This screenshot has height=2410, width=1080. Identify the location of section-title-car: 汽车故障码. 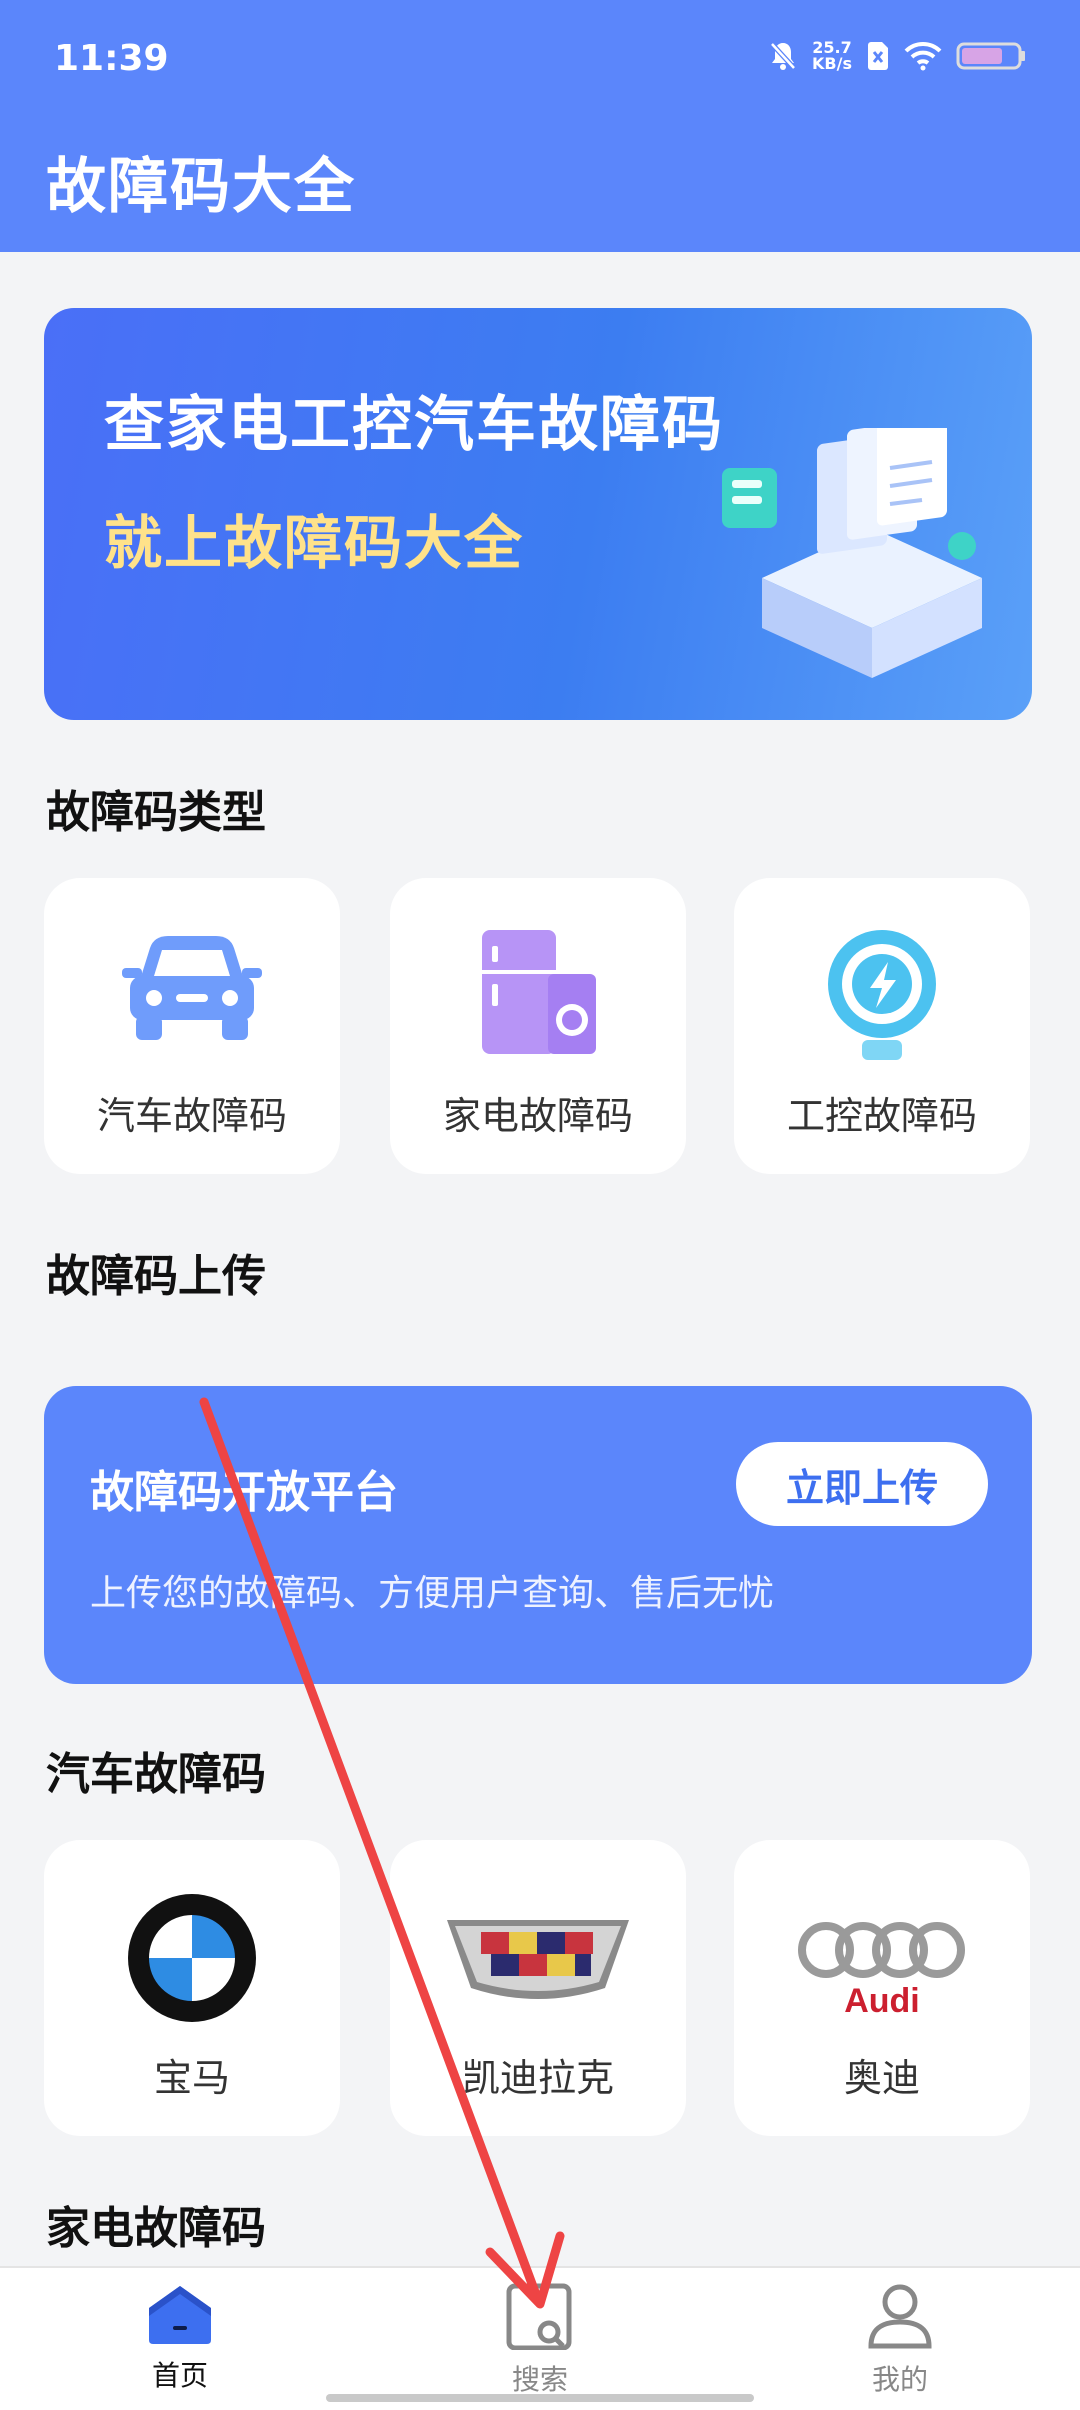
(156, 1774).